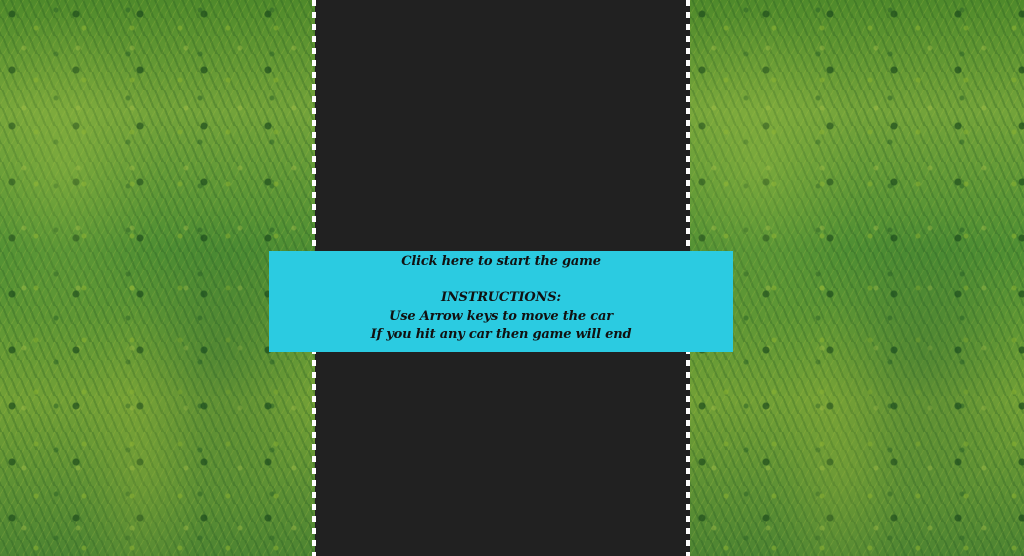 This screenshot has width=1024, height=556. I want to click on arrow-keys-instruction: Use Arrow keys to move the car, so click(501, 316).